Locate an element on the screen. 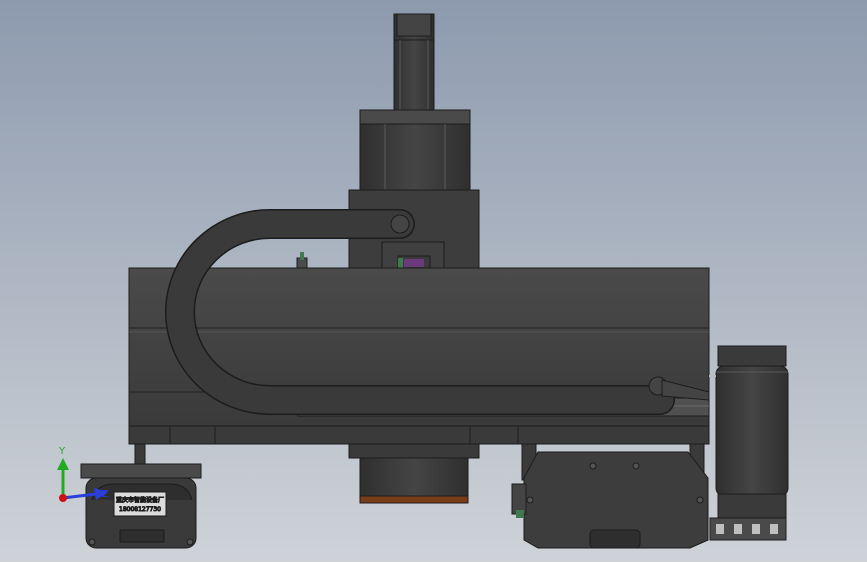 The height and width of the screenshot is (562, 867). x-rail-fitting-tip is located at coordinates (302, 256).